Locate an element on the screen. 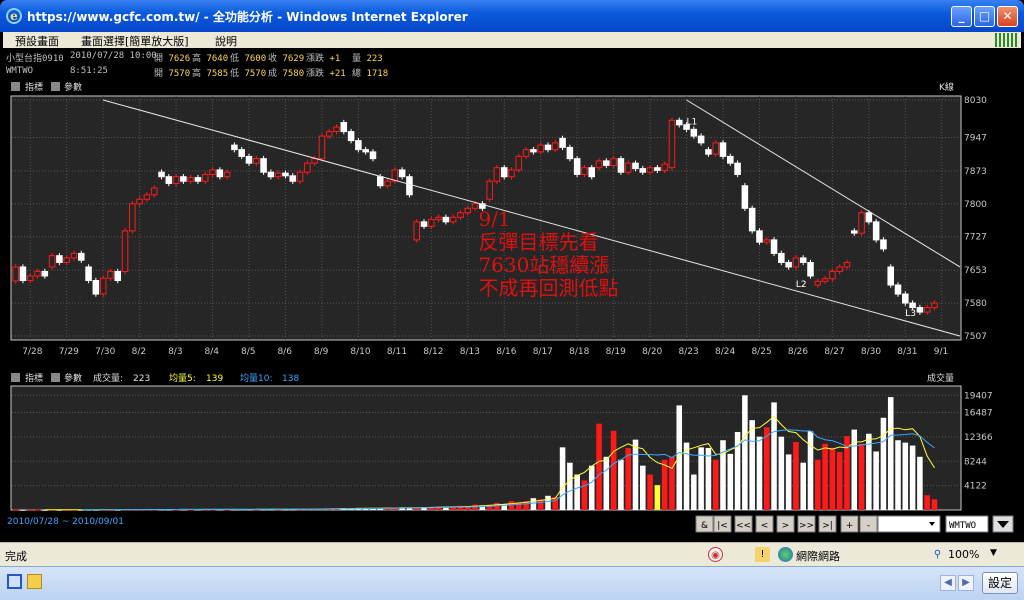 This screenshot has width=1024, height=600. scroll-right-icon: ▶ is located at coordinates (966, 583).